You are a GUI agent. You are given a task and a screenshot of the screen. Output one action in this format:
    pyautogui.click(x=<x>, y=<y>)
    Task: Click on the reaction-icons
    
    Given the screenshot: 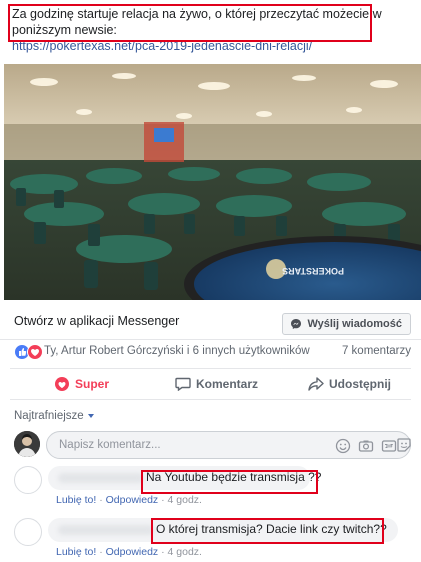 What is the action you would take?
    pyautogui.click(x=29, y=352)
    